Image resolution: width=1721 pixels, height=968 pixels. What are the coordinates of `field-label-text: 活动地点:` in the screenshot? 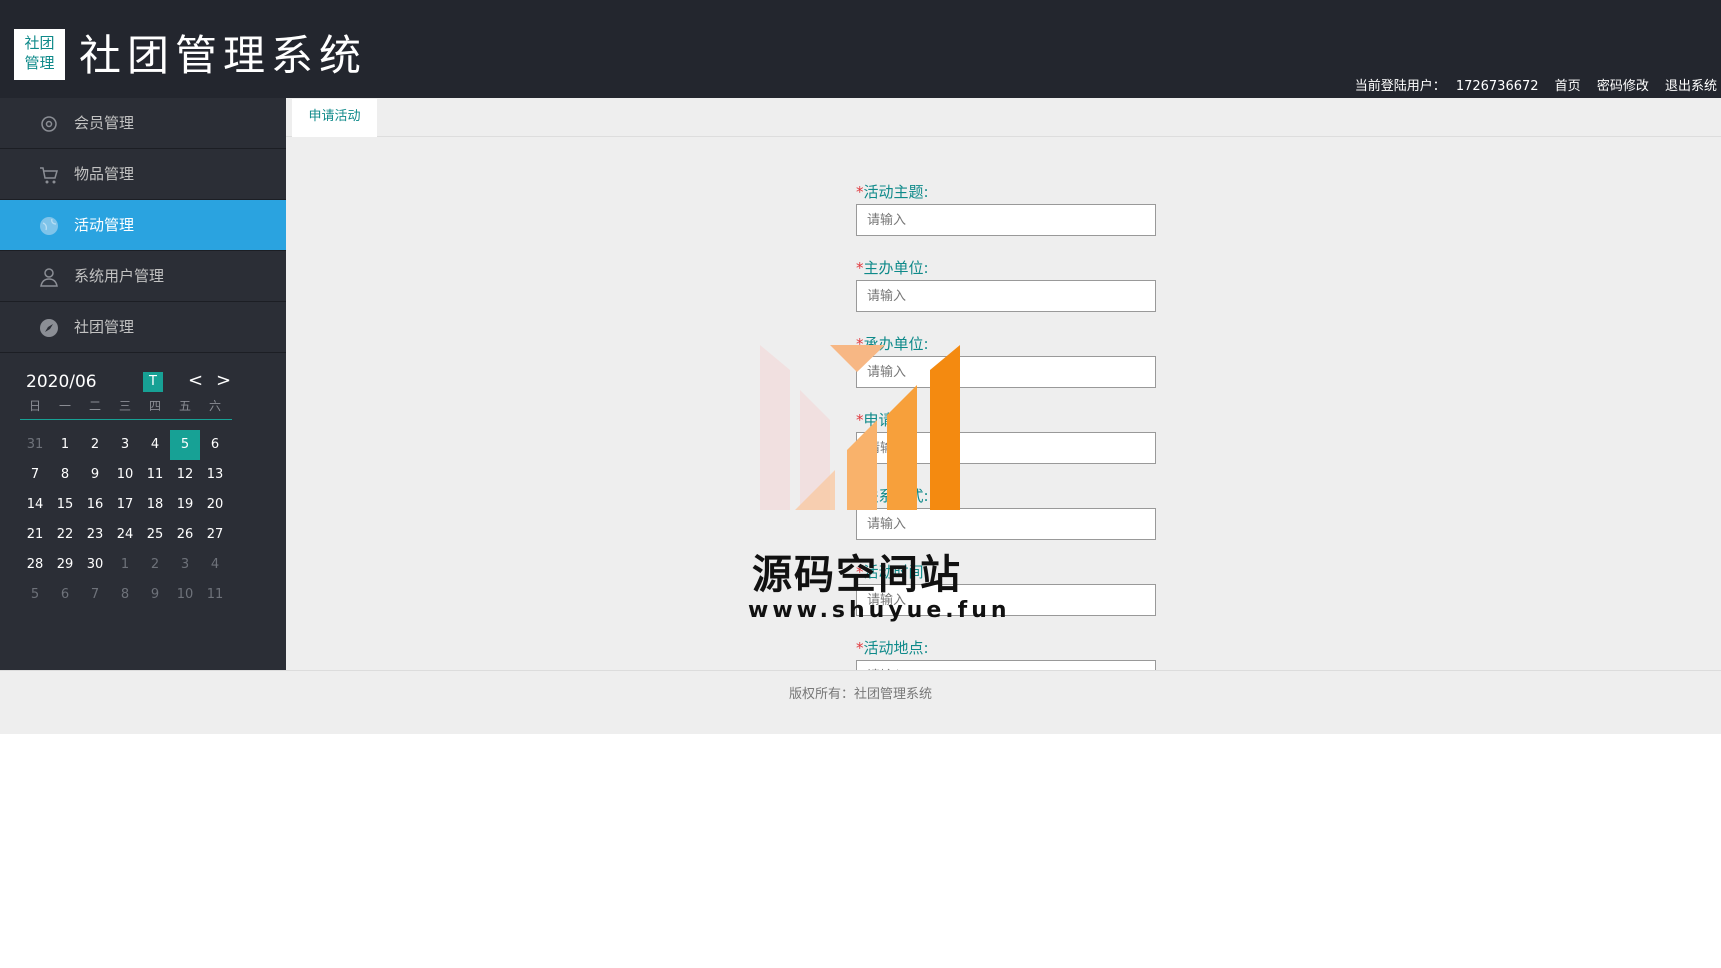 It's located at (896, 648).